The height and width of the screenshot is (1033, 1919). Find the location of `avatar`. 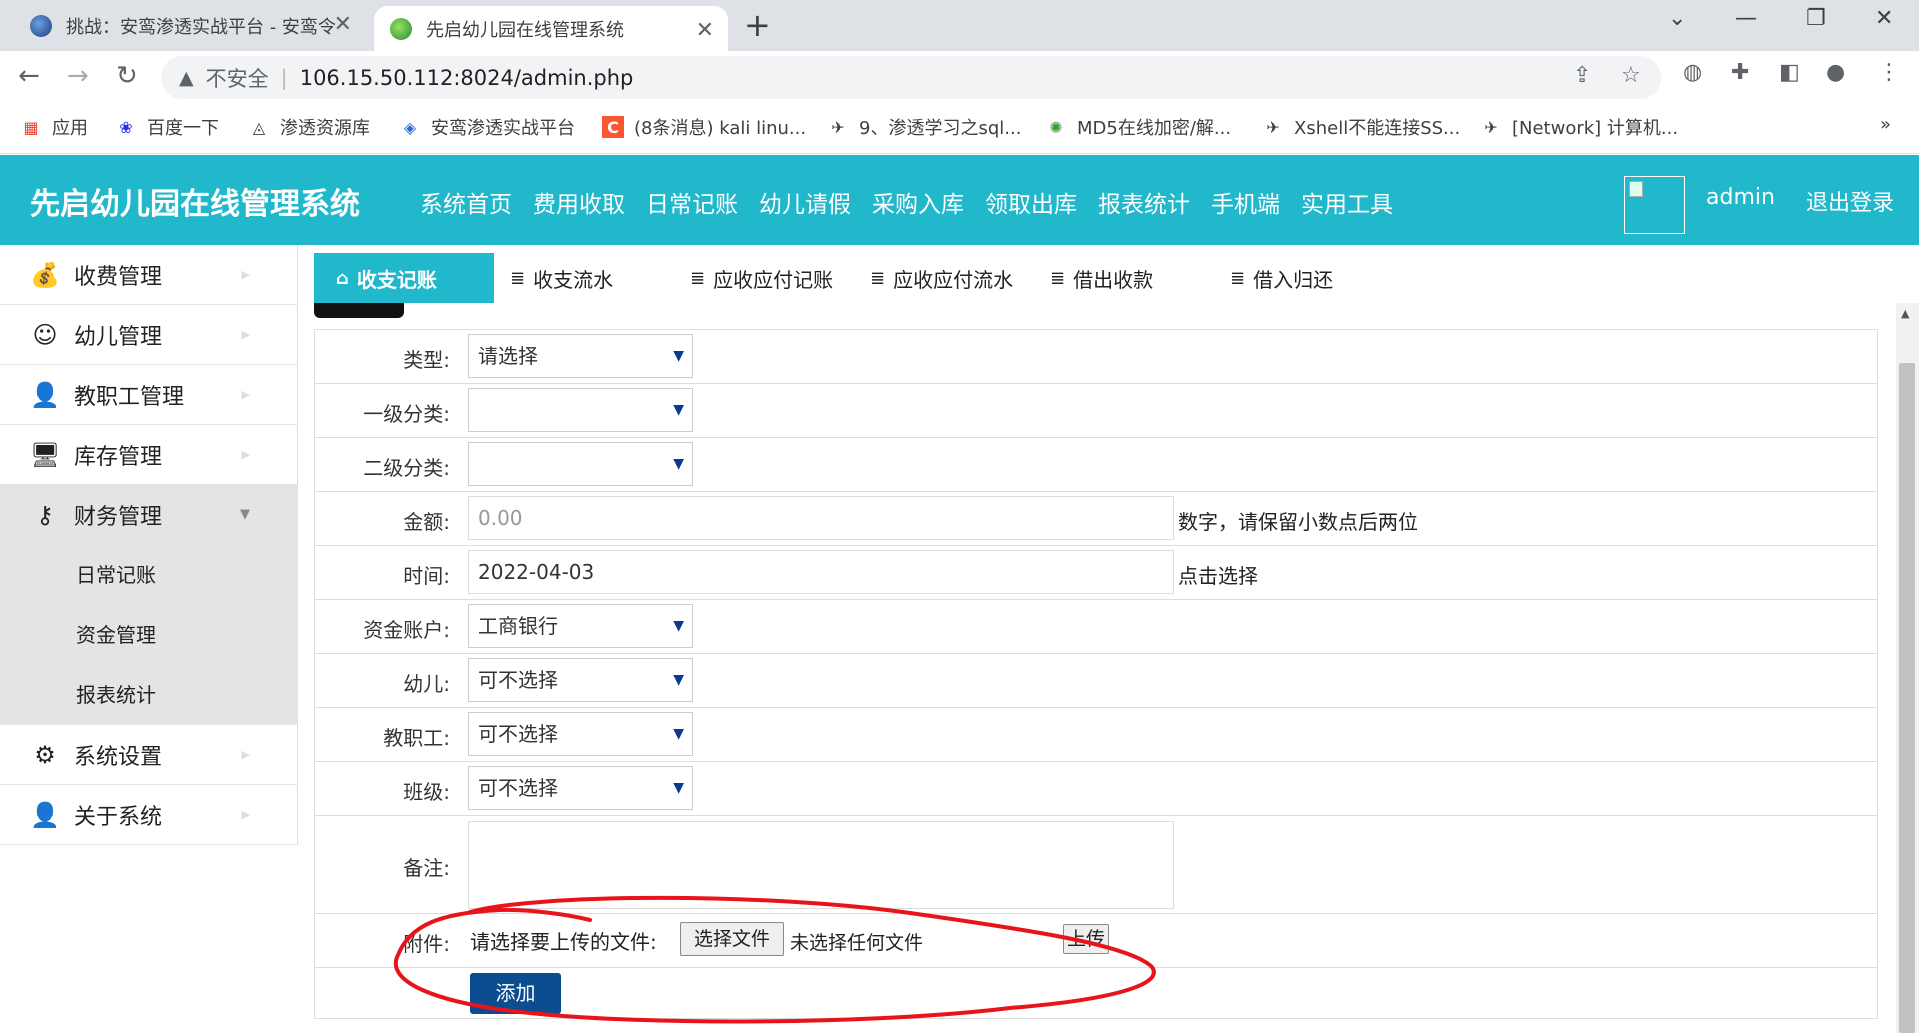

avatar is located at coordinates (1654, 205).